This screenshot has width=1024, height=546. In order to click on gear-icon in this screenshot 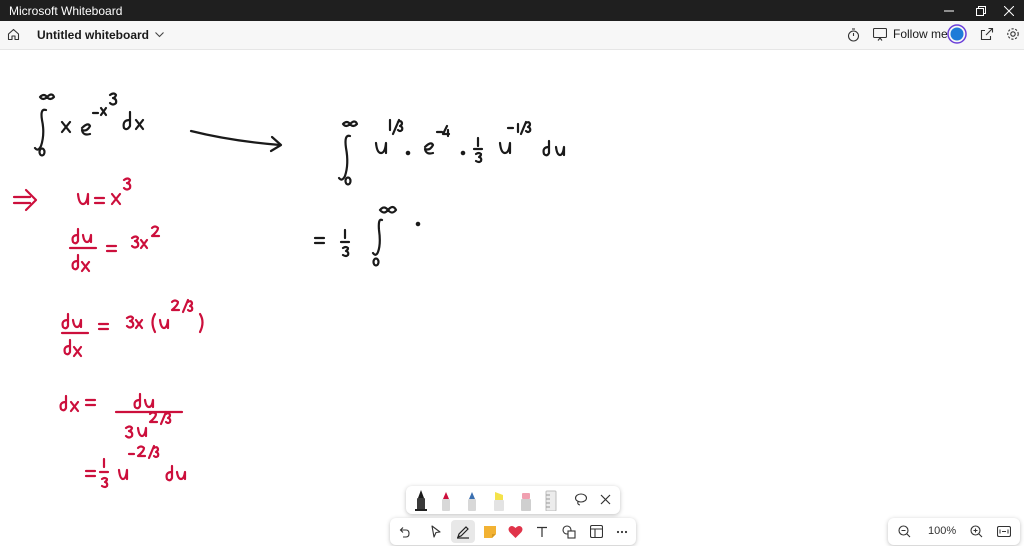, I will do `click(1013, 34)`.